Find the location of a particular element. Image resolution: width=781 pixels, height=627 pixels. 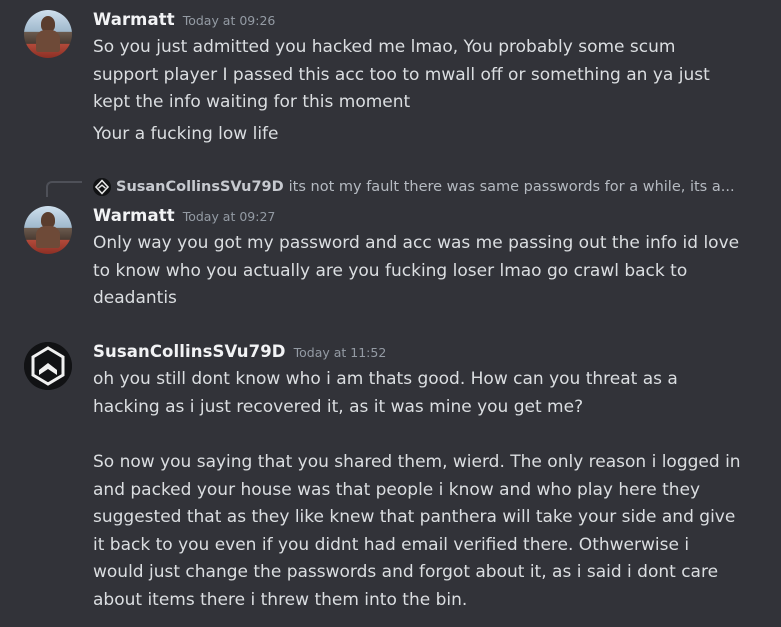

hexagon-logo-icon is located at coordinates (48, 366).